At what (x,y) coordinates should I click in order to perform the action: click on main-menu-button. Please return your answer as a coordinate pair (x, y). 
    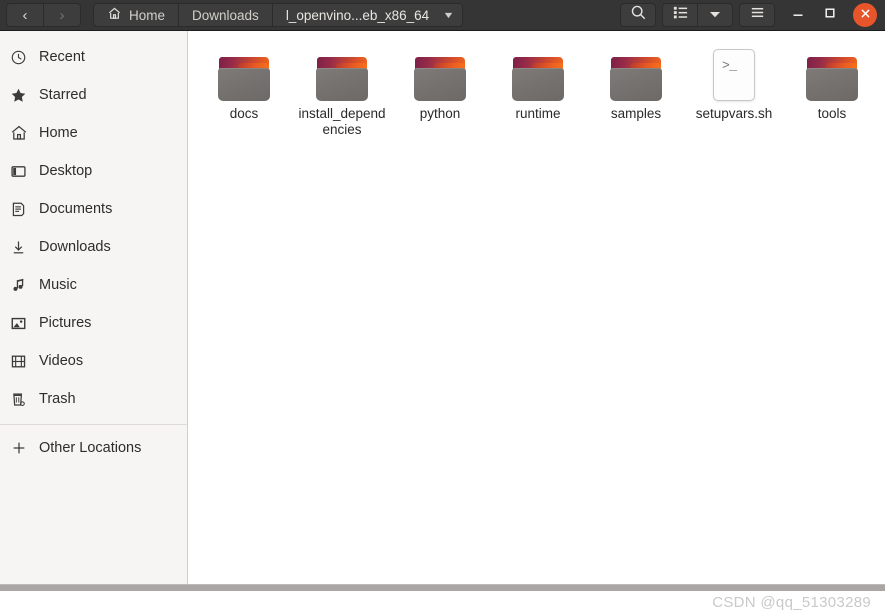
    Looking at the image, I should click on (757, 15).